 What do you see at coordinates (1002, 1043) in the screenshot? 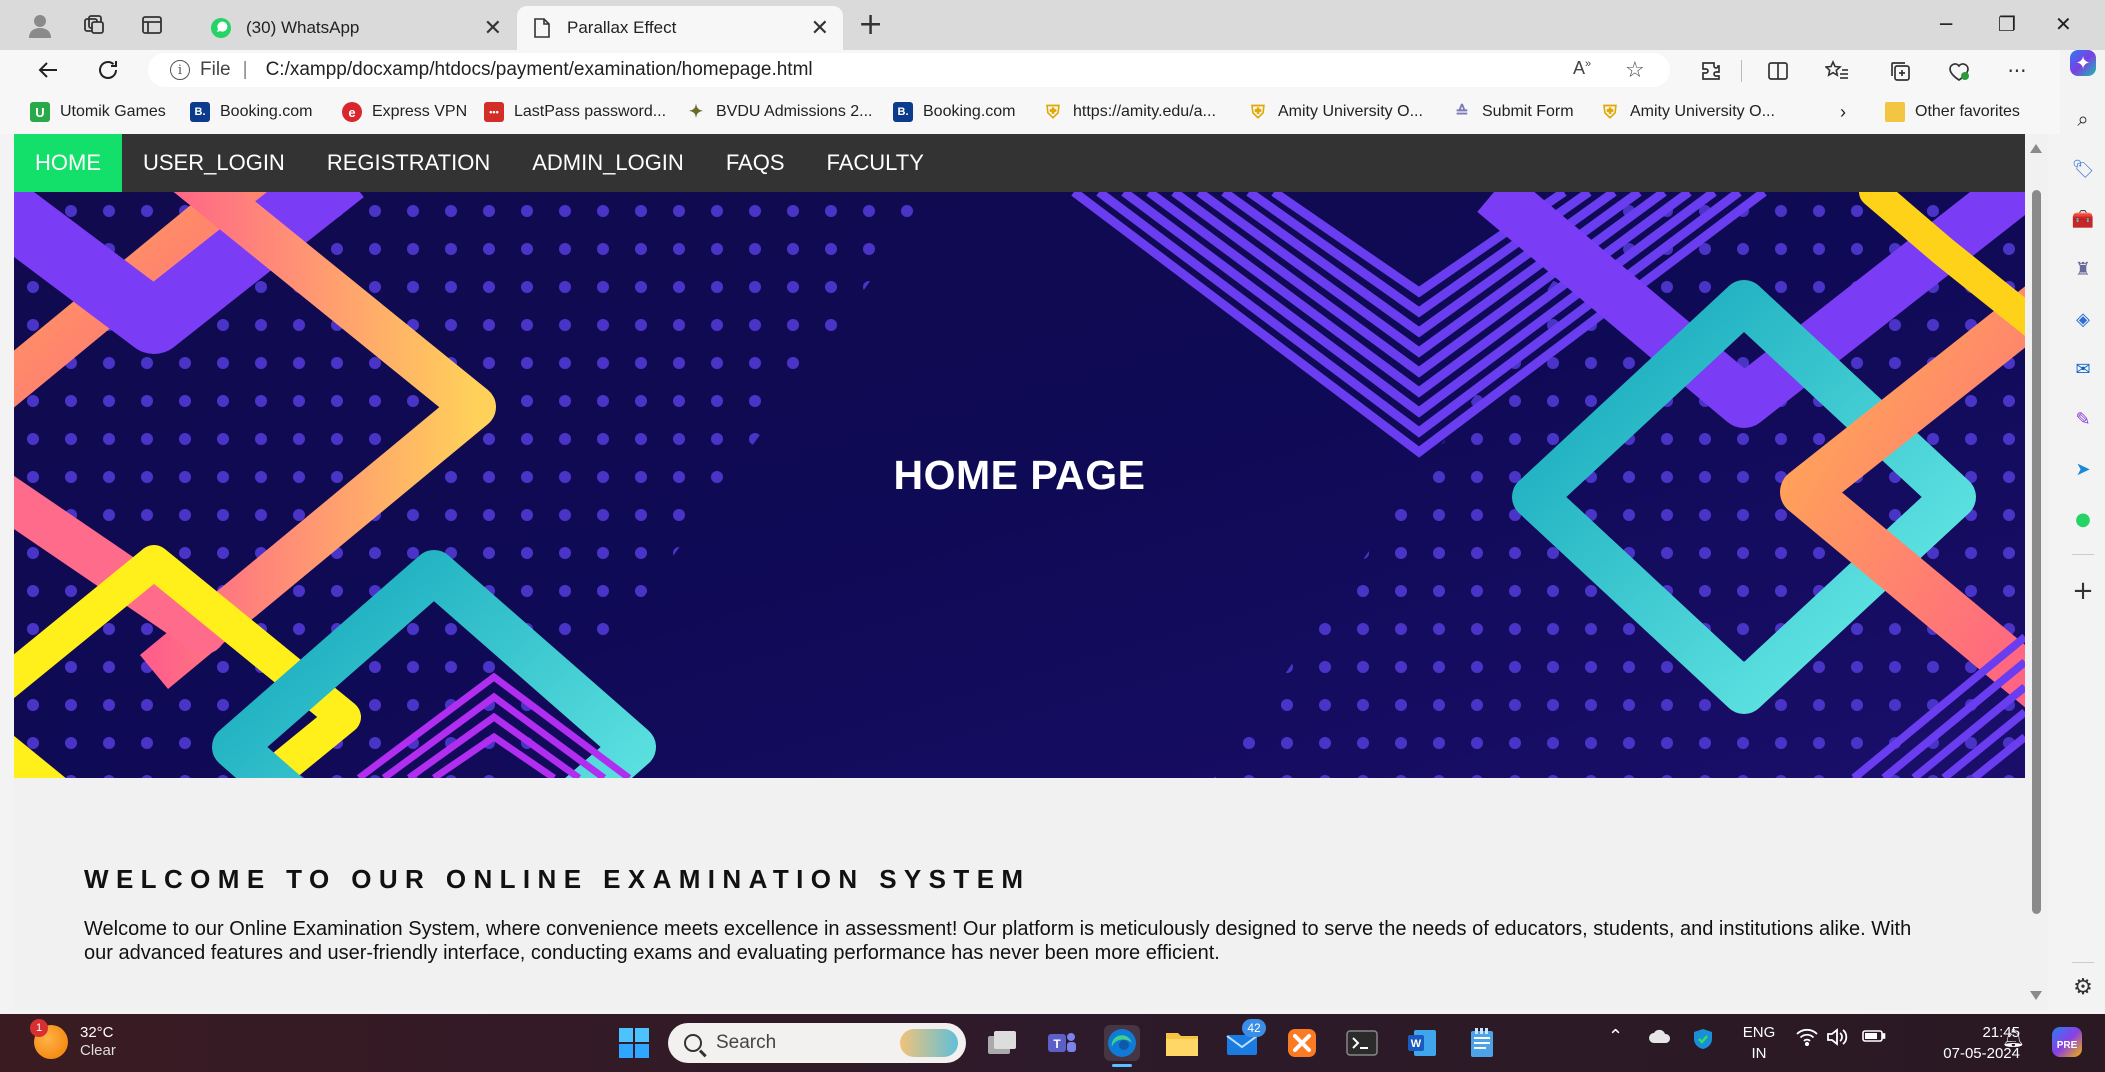
I see `task-view-icon` at bounding box center [1002, 1043].